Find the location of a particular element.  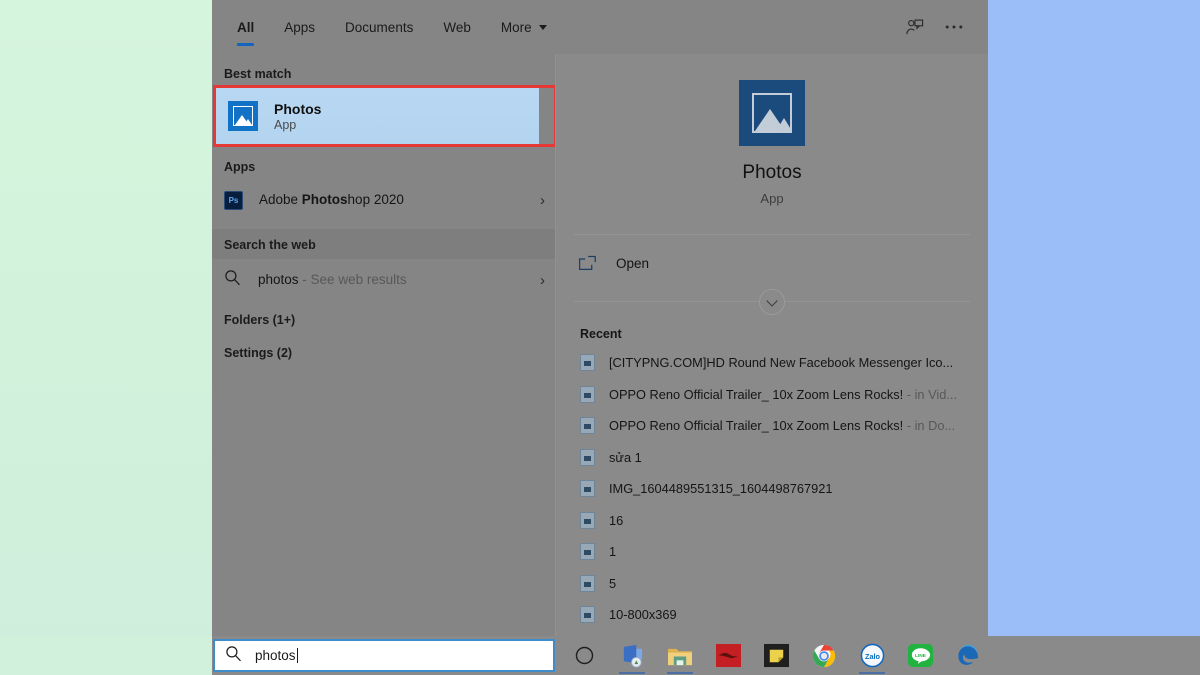

result-title-match: Photos is located at coordinates (324, 199).